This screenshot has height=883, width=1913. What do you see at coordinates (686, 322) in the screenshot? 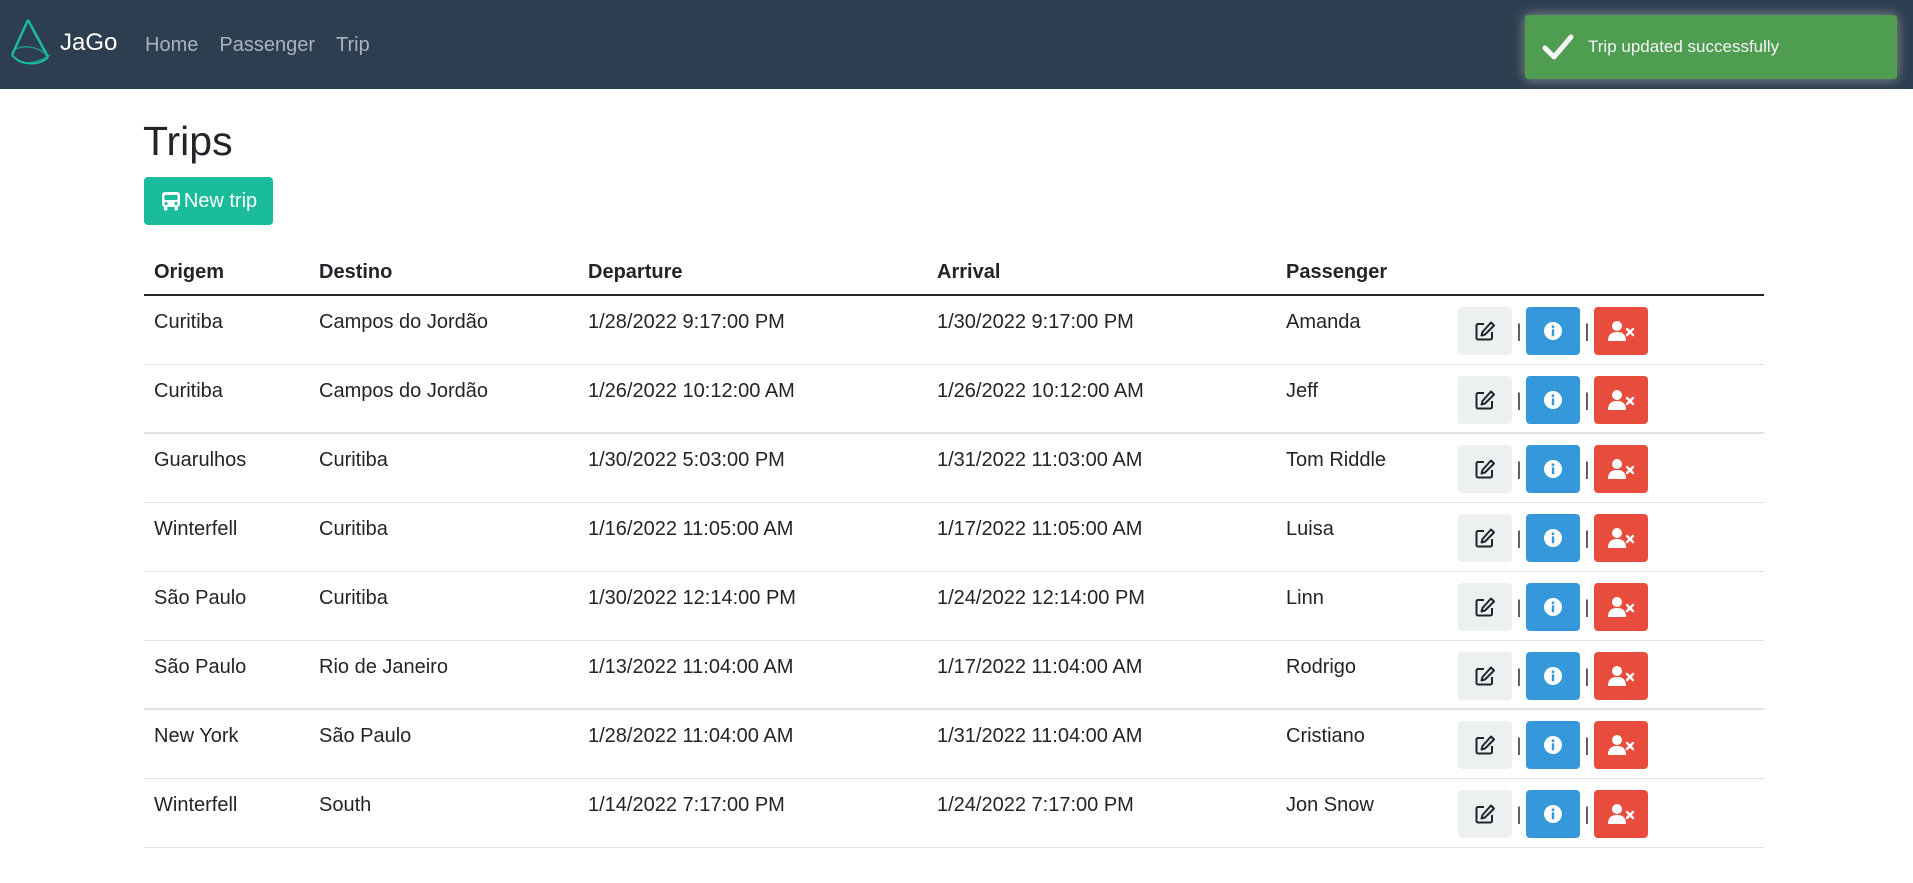
I see `cell-departure: 1/28/2022 9:17:00 PM` at bounding box center [686, 322].